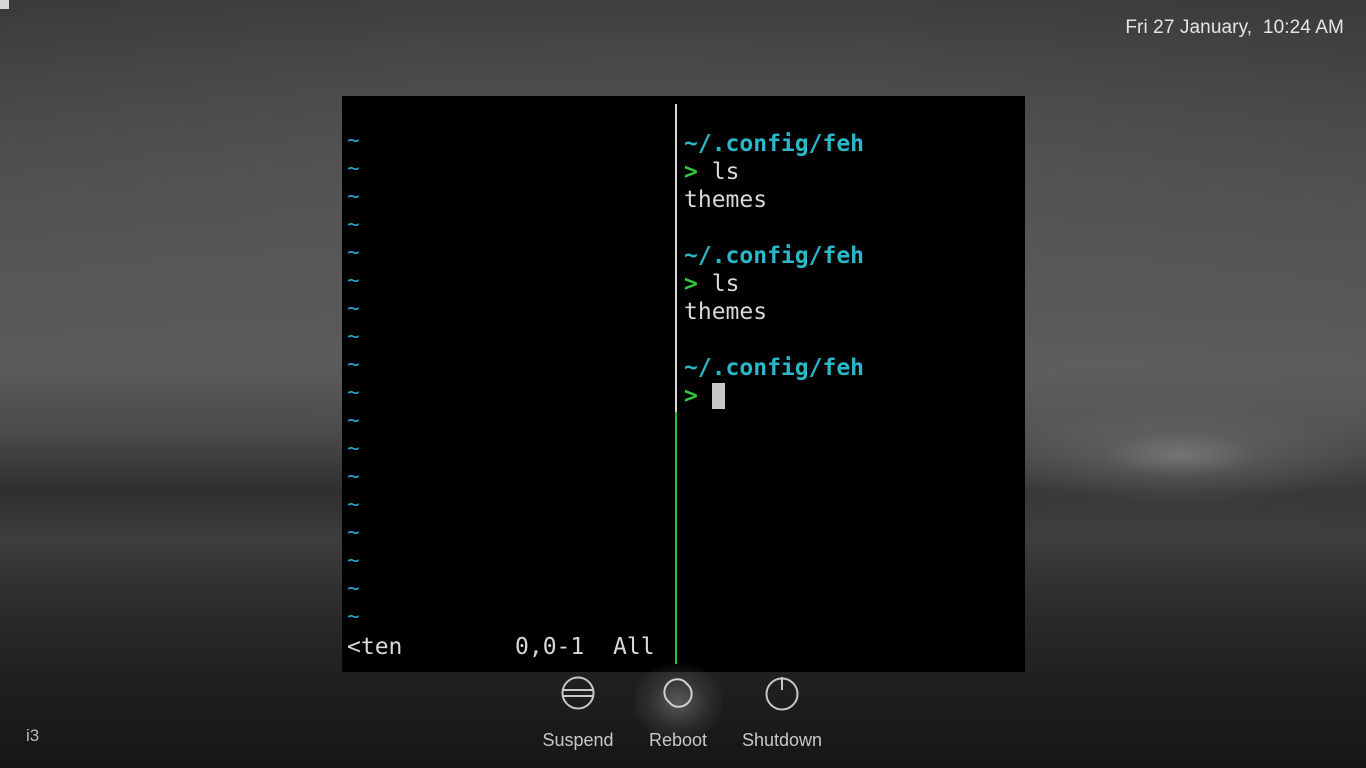 The width and height of the screenshot is (1366, 768). What do you see at coordinates (678, 715) in the screenshot?
I see `reboot-button: Reboot` at bounding box center [678, 715].